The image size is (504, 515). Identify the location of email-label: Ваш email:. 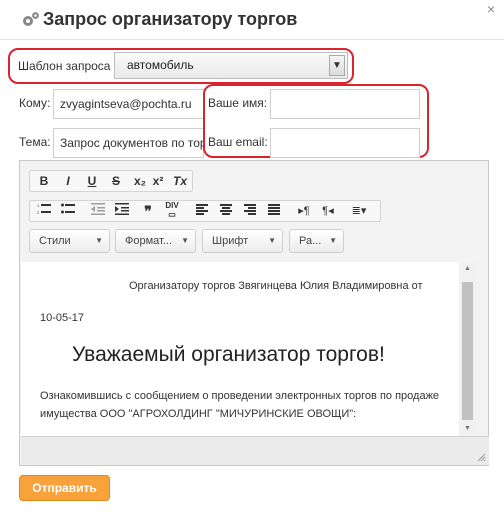
(238, 142).